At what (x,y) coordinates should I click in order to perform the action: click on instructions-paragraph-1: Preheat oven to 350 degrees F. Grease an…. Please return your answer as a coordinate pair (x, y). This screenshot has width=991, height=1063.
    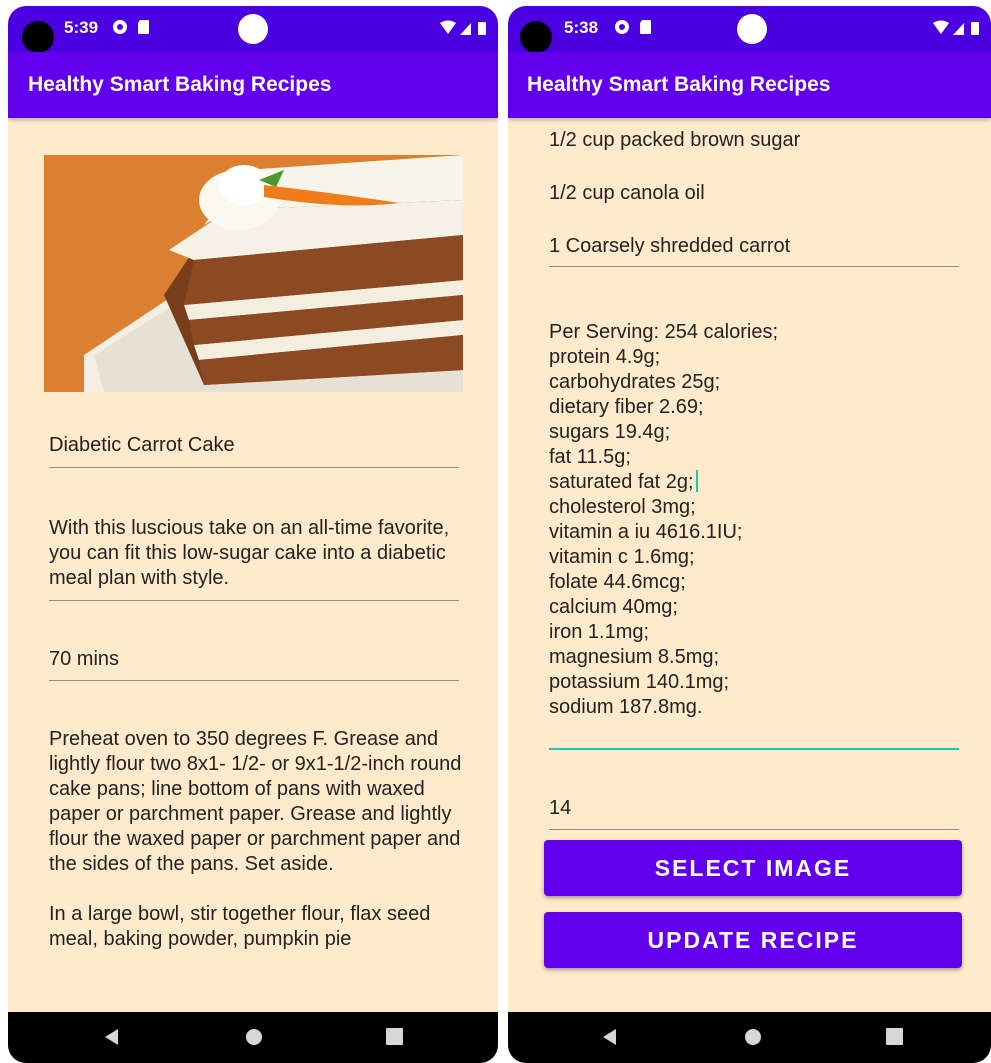
    Looking at the image, I should click on (255, 801).